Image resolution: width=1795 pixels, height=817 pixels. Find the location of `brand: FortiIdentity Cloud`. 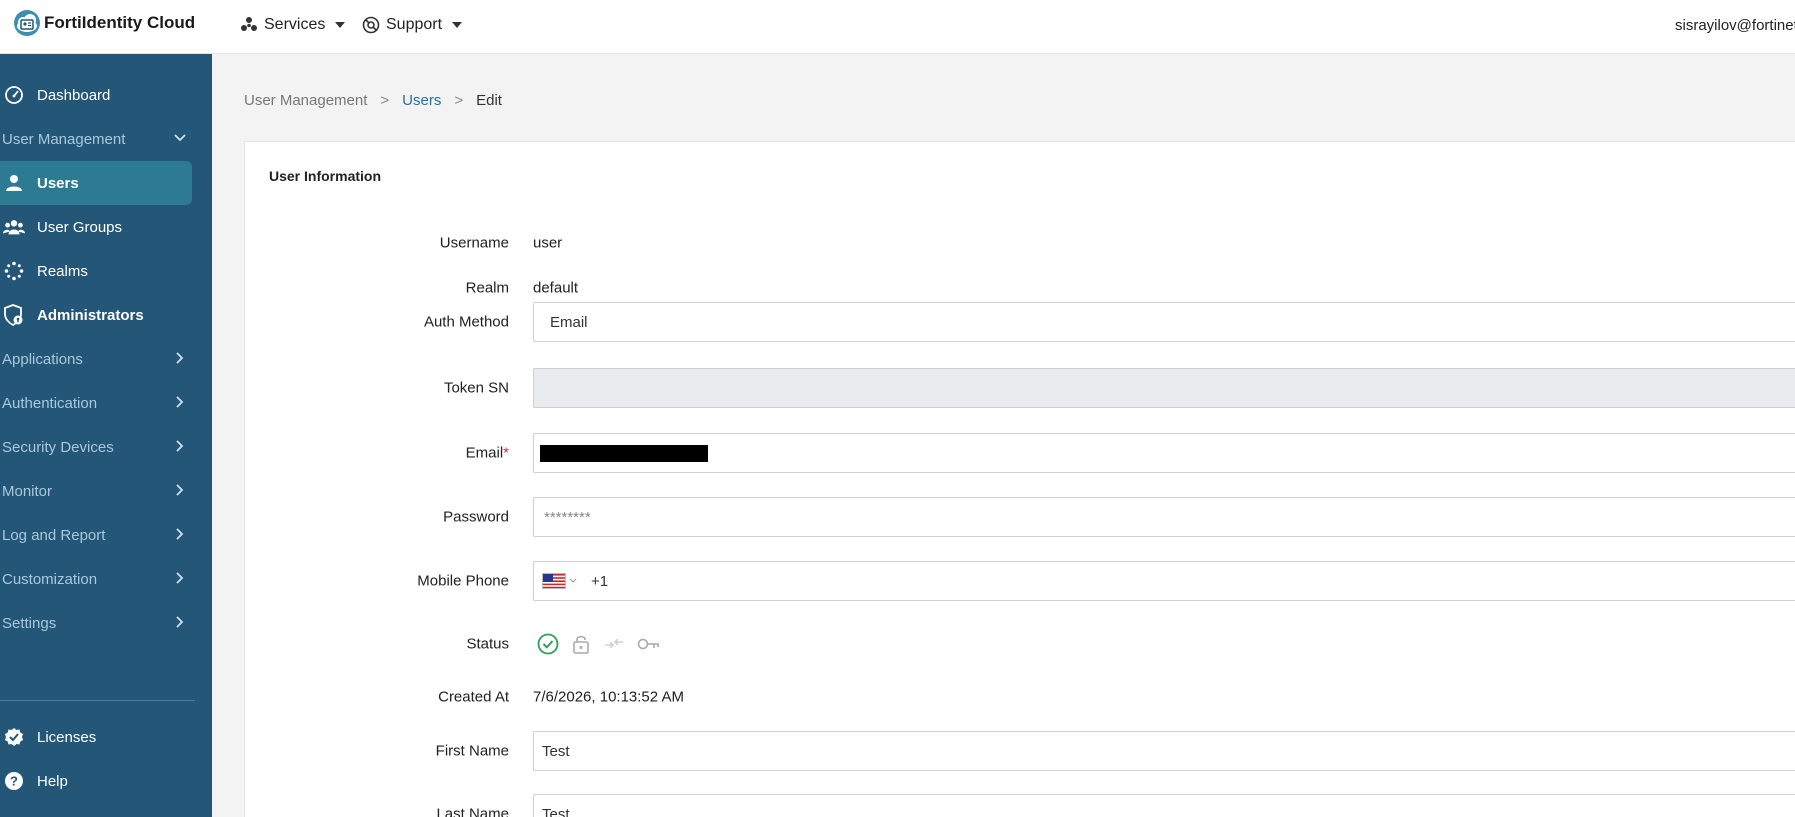

brand: FortiIdentity Cloud is located at coordinates (103, 23).